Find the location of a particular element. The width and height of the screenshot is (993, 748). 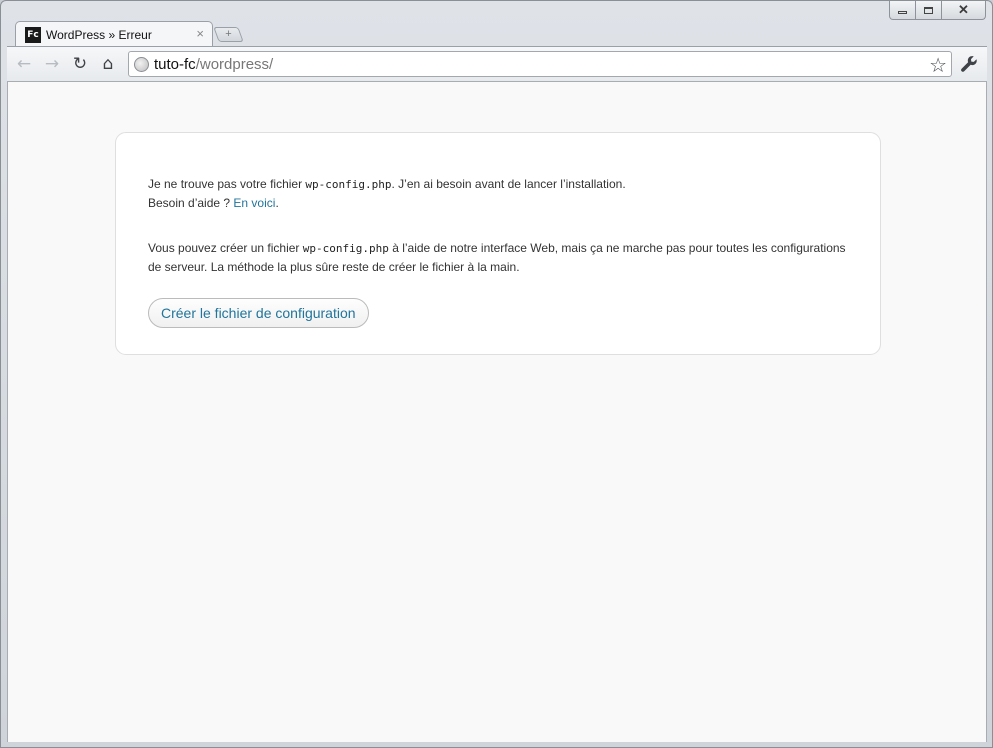

wrench-icon is located at coordinates (969, 64).